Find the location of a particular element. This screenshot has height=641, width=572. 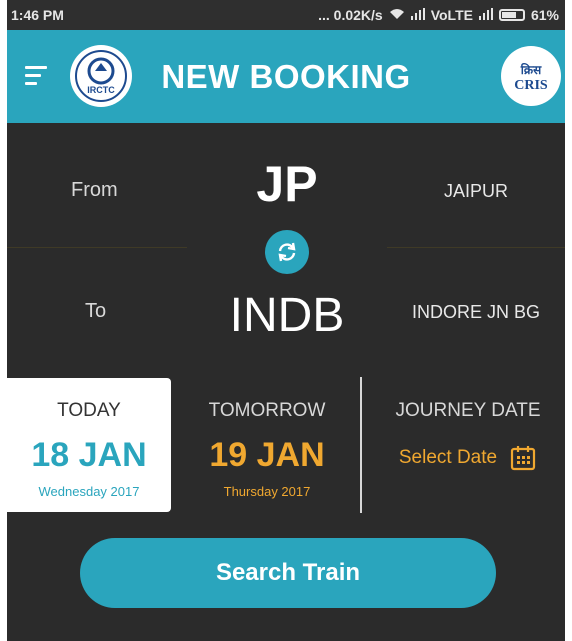

cris-logo: क्रिस CRIS is located at coordinates (531, 76).